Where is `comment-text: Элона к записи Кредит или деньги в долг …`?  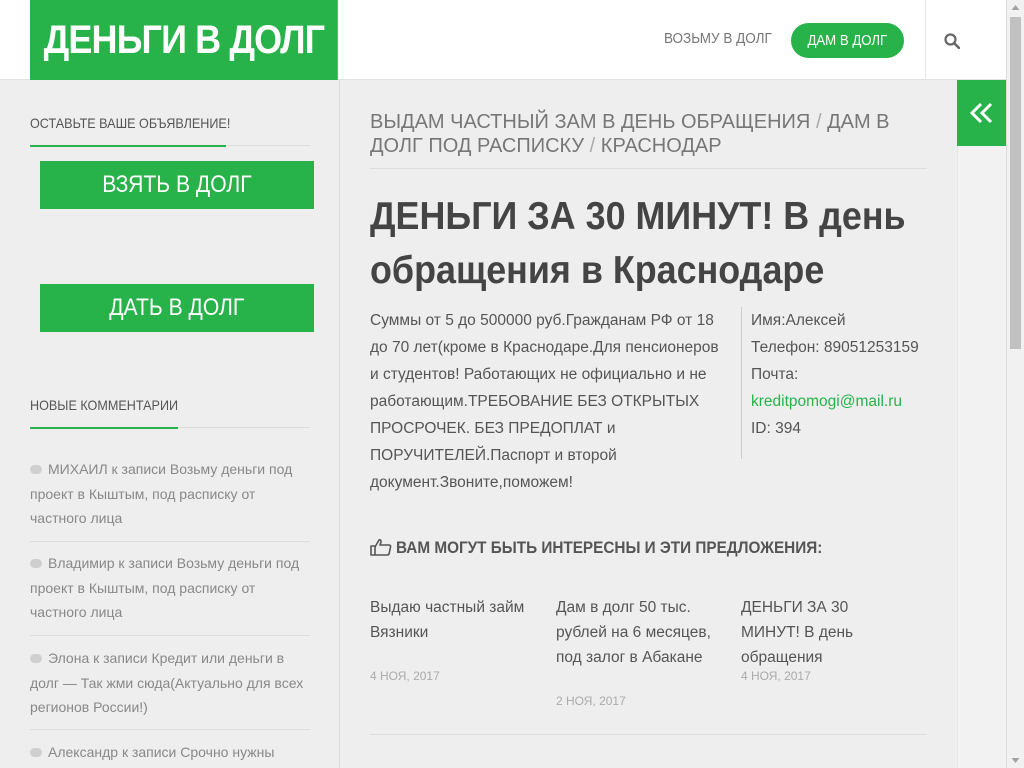 comment-text: Элона к записи Кредит или деньги в долг … is located at coordinates (167, 682).